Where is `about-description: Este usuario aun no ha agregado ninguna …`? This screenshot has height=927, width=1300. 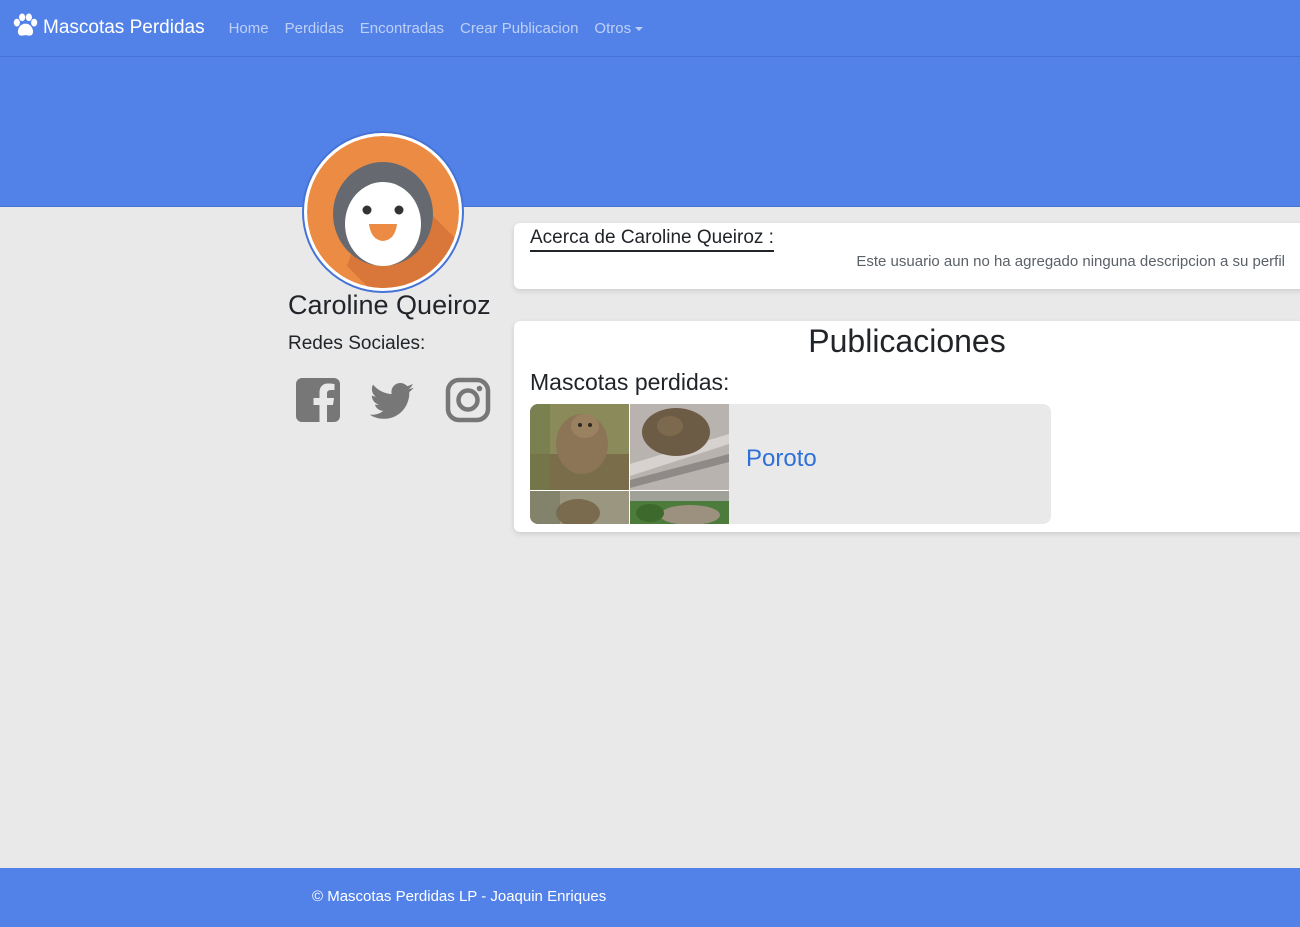 about-description: Este usuario aun no ha agregado ninguna … is located at coordinates (1070, 261).